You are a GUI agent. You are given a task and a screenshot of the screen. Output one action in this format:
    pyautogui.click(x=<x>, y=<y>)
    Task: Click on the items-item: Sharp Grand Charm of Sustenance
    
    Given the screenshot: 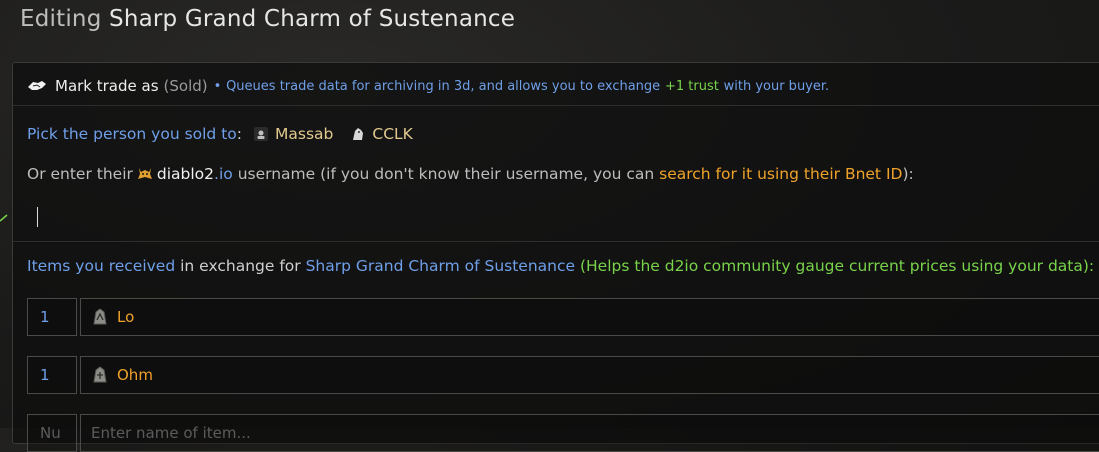 What is the action you would take?
    pyautogui.click(x=440, y=266)
    